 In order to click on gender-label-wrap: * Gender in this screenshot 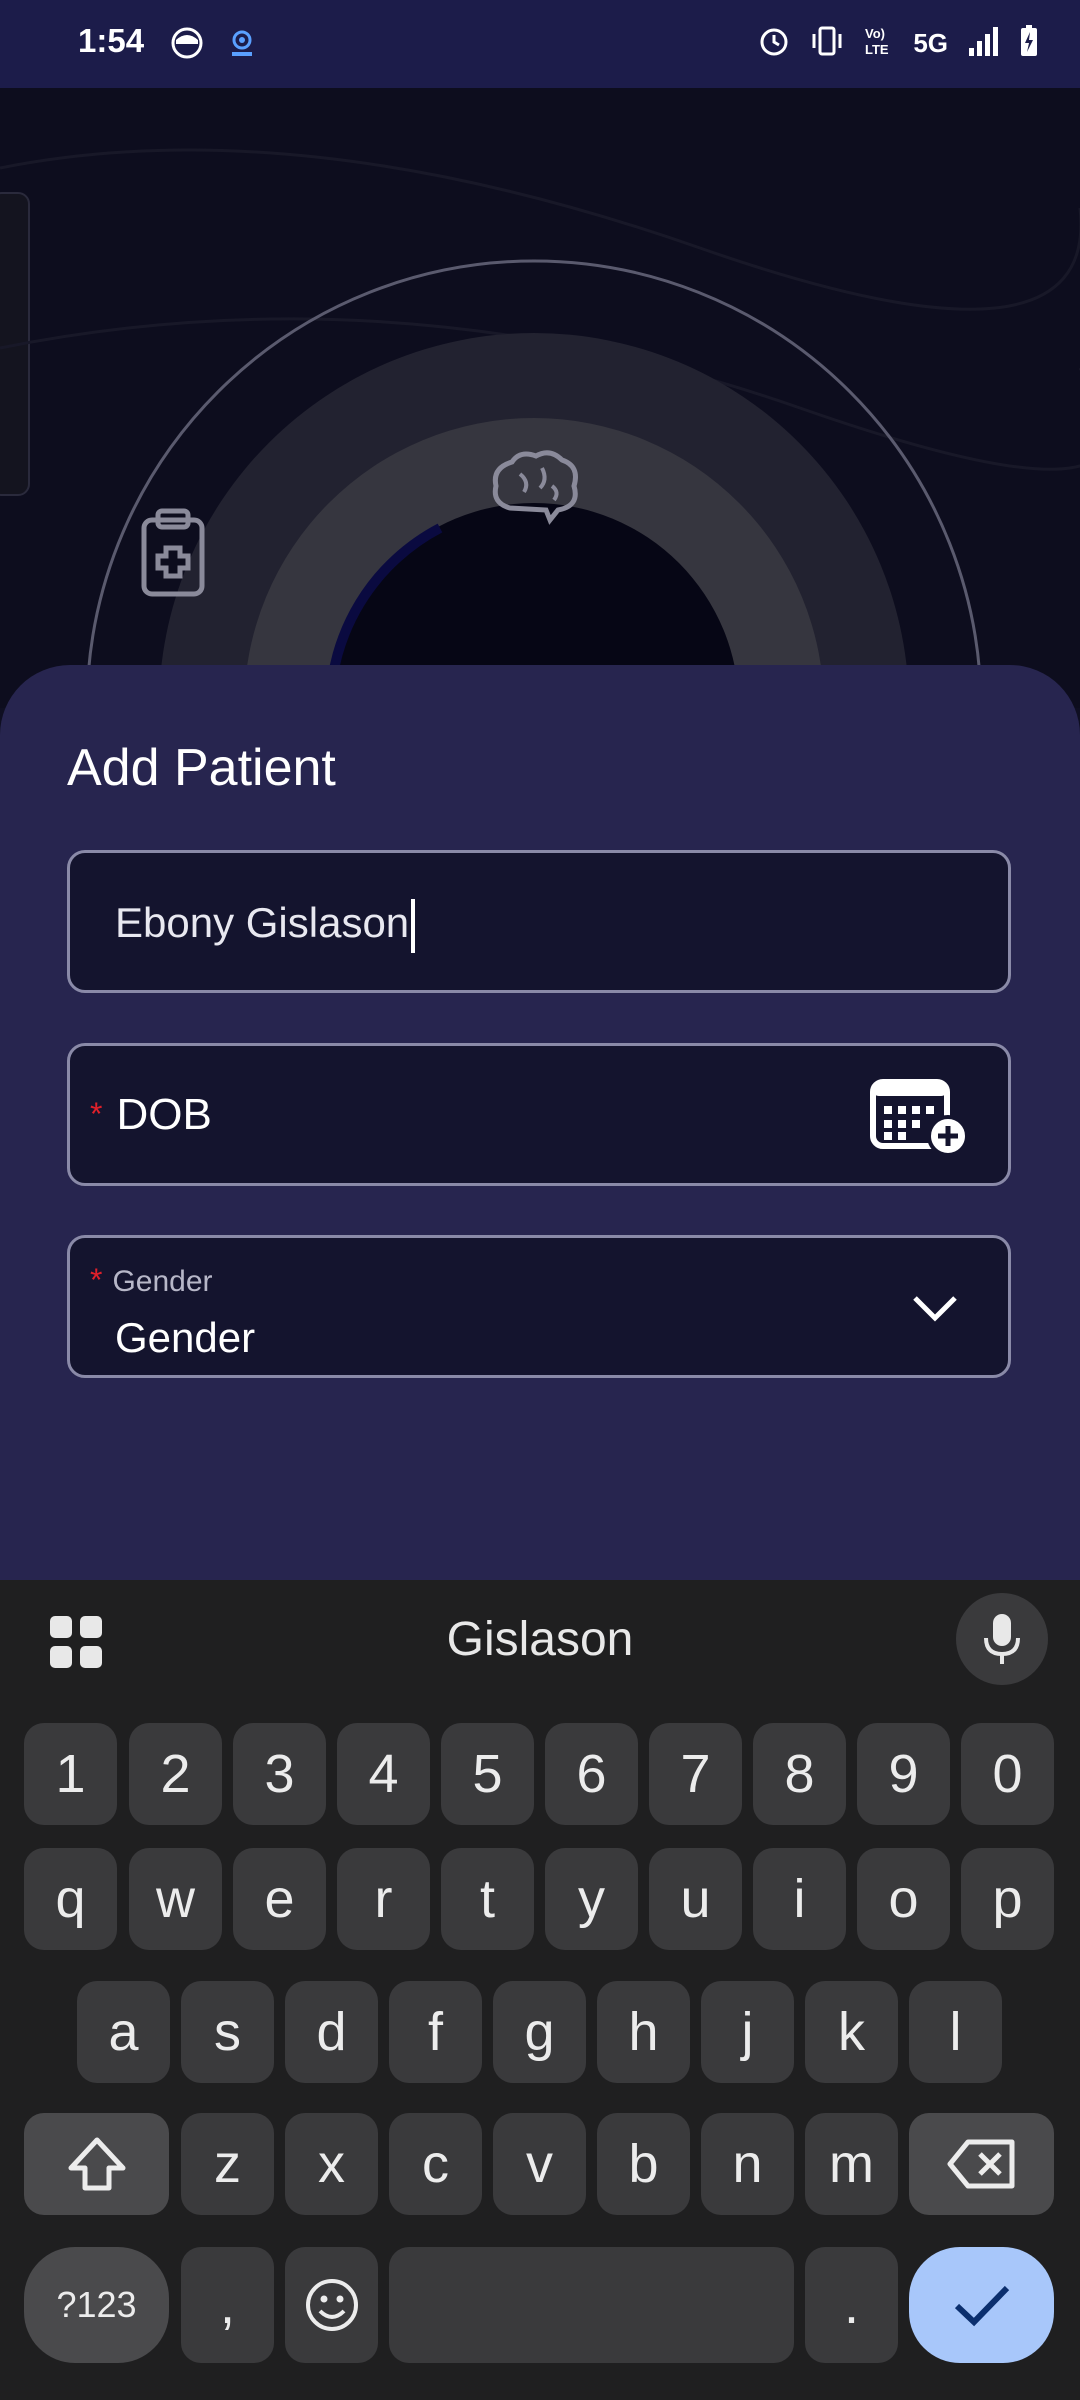, I will do `click(151, 1280)`.